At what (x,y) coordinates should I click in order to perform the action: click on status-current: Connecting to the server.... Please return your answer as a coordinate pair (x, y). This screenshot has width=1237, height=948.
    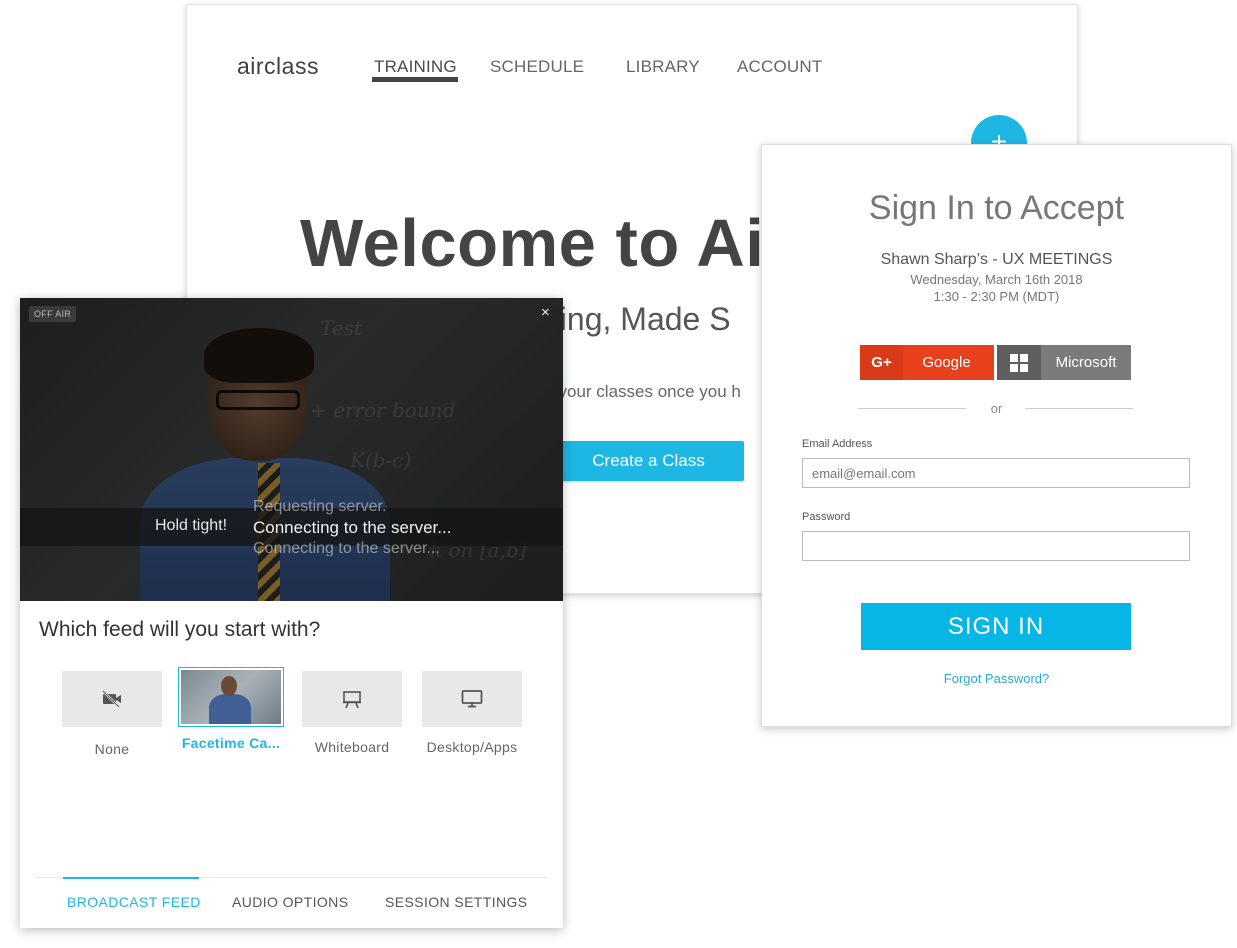
    Looking at the image, I should click on (352, 527).